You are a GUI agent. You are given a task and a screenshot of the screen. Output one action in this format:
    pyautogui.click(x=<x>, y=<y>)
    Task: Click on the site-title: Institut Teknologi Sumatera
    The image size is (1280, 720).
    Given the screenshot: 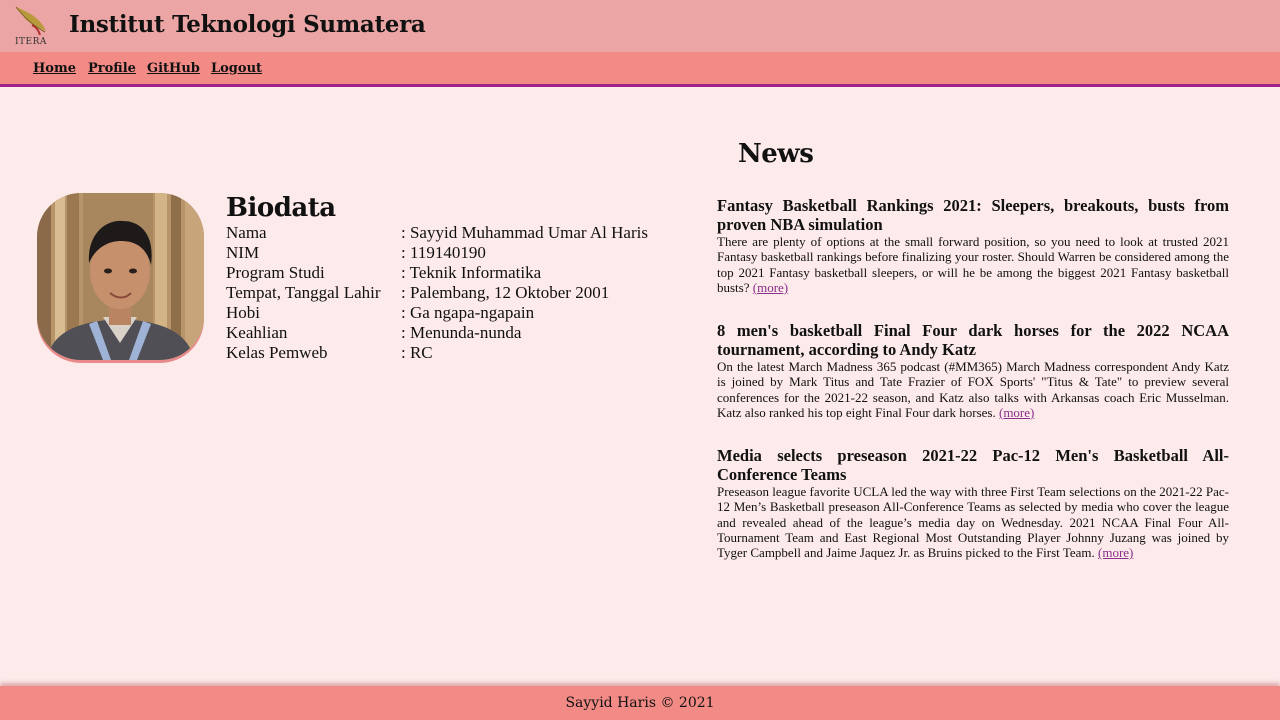 What is the action you would take?
    pyautogui.click(x=247, y=24)
    